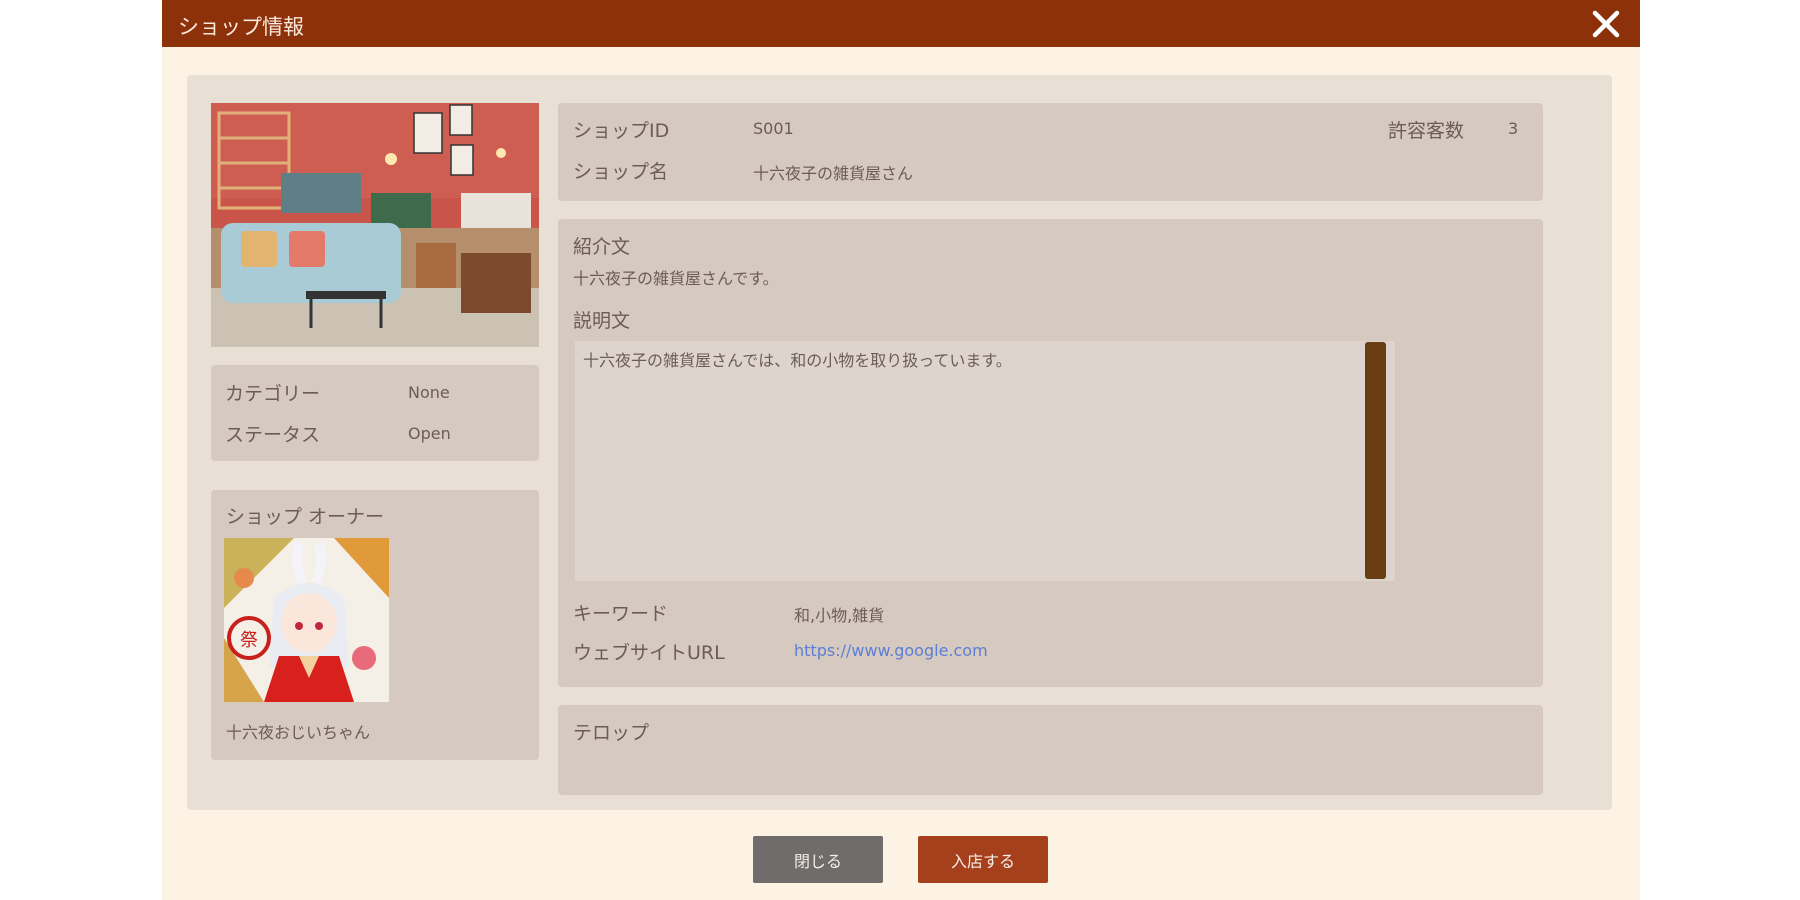  Describe the element at coordinates (375, 413) in the screenshot. I see `category-status-panel: カテゴリー None ステータス Open` at that location.